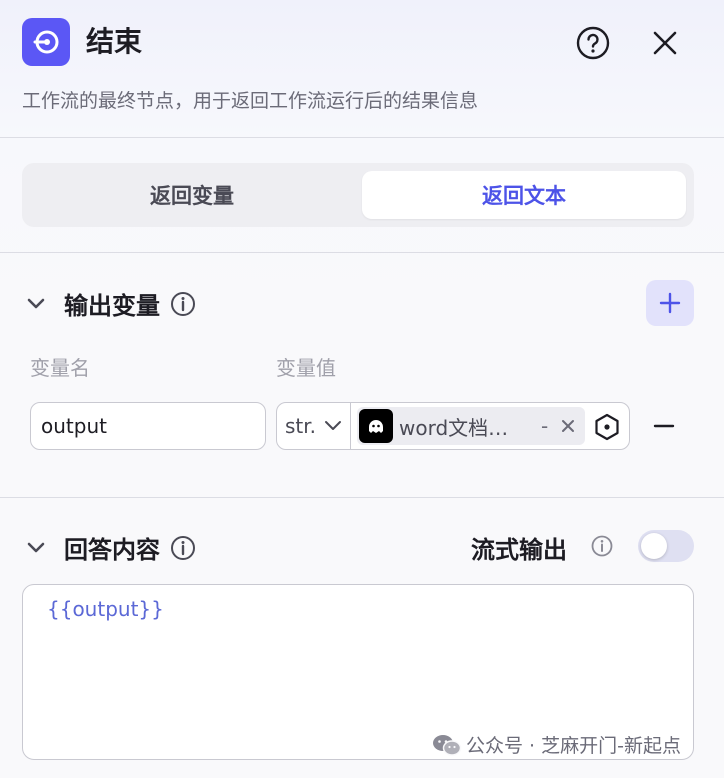 This screenshot has height=778, width=724. Describe the element at coordinates (573, 746) in the screenshot. I see `watermark-text: 公众号 · 芝麻开门-新起点` at that location.